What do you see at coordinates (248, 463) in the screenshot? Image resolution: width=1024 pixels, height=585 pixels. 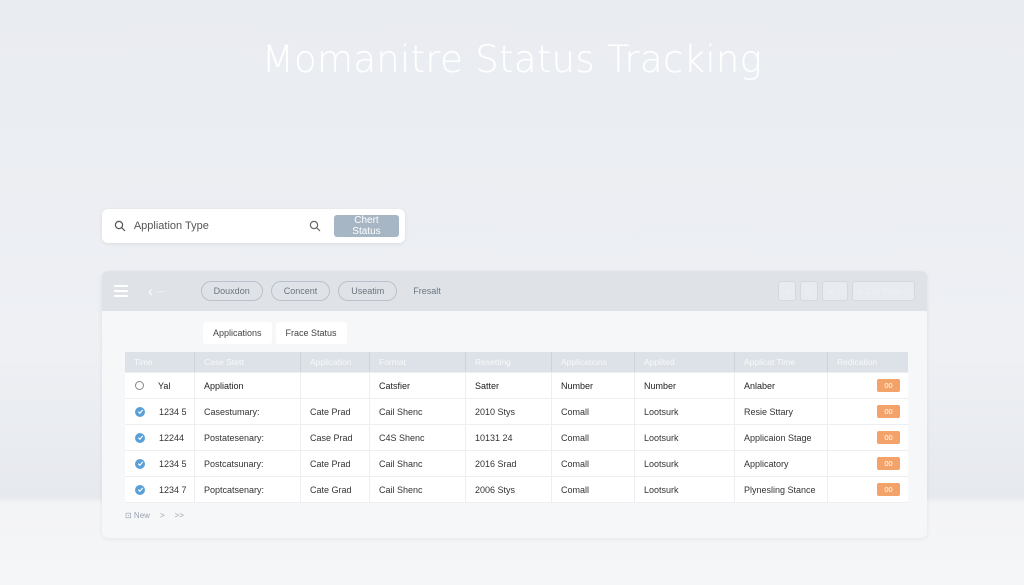 I see `table-cell: Postcatsunary:` at bounding box center [248, 463].